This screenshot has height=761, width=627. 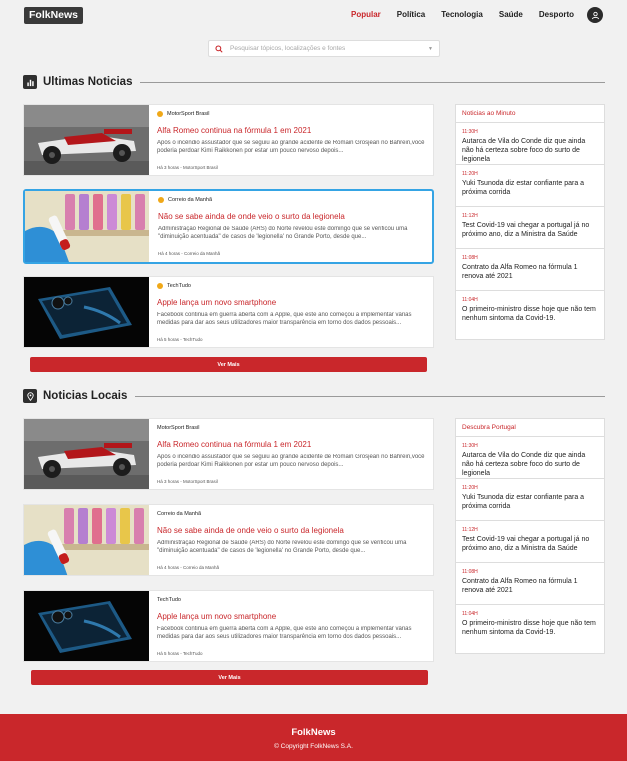 I want to click on search-input: Pesquisar tópicos, localizações e fontes, so click(x=329, y=48).